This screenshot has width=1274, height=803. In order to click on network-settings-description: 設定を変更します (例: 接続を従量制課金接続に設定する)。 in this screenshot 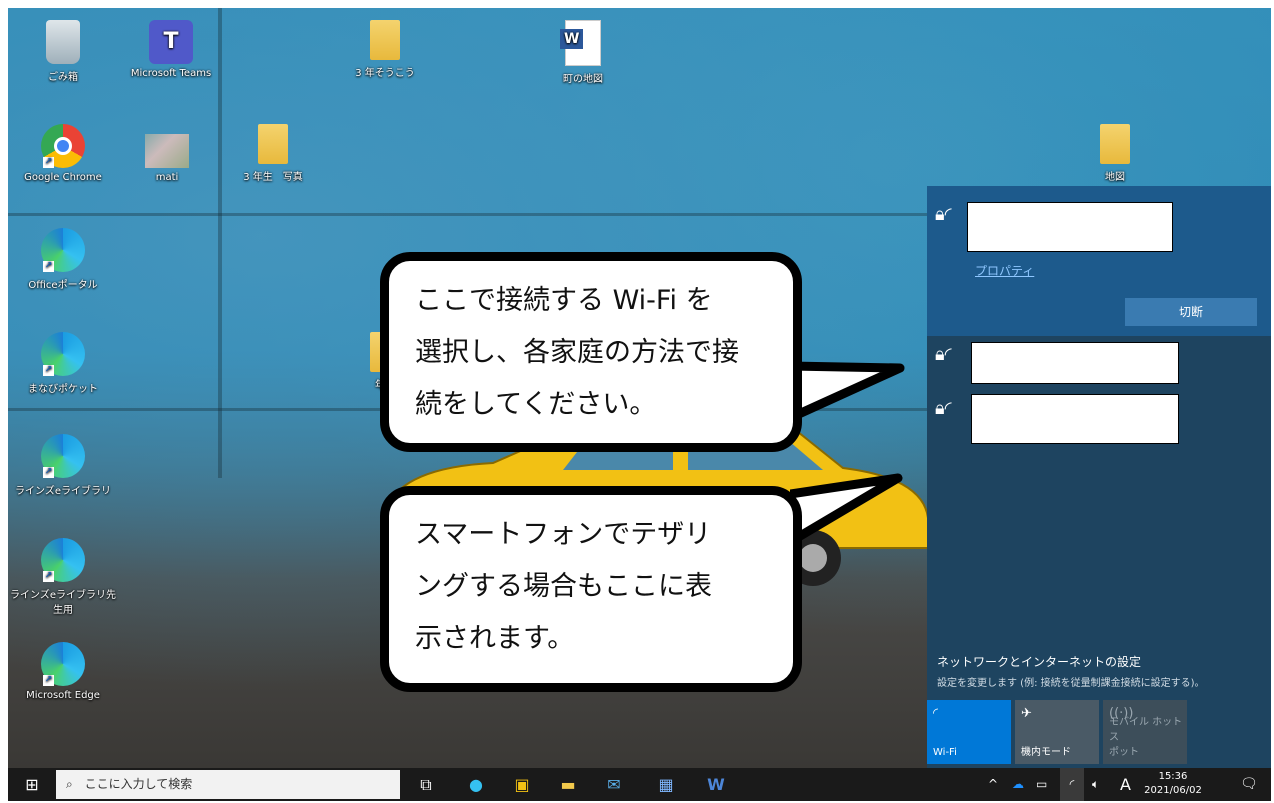, I will do `click(1071, 683)`.